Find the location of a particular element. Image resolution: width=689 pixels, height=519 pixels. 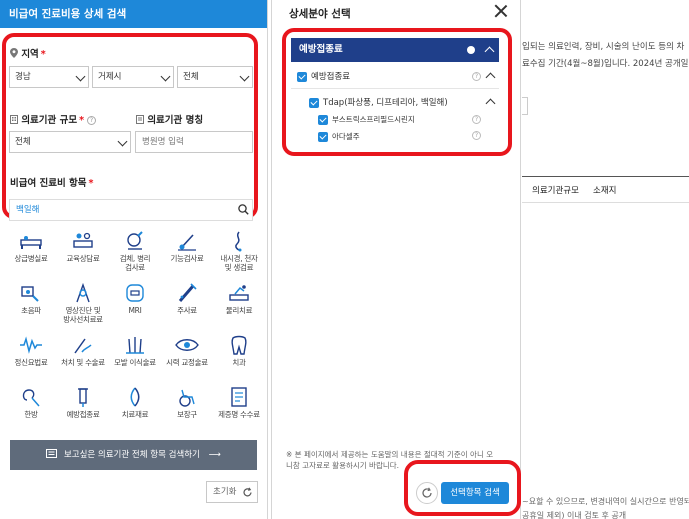

building-icon is located at coordinates (14, 119).